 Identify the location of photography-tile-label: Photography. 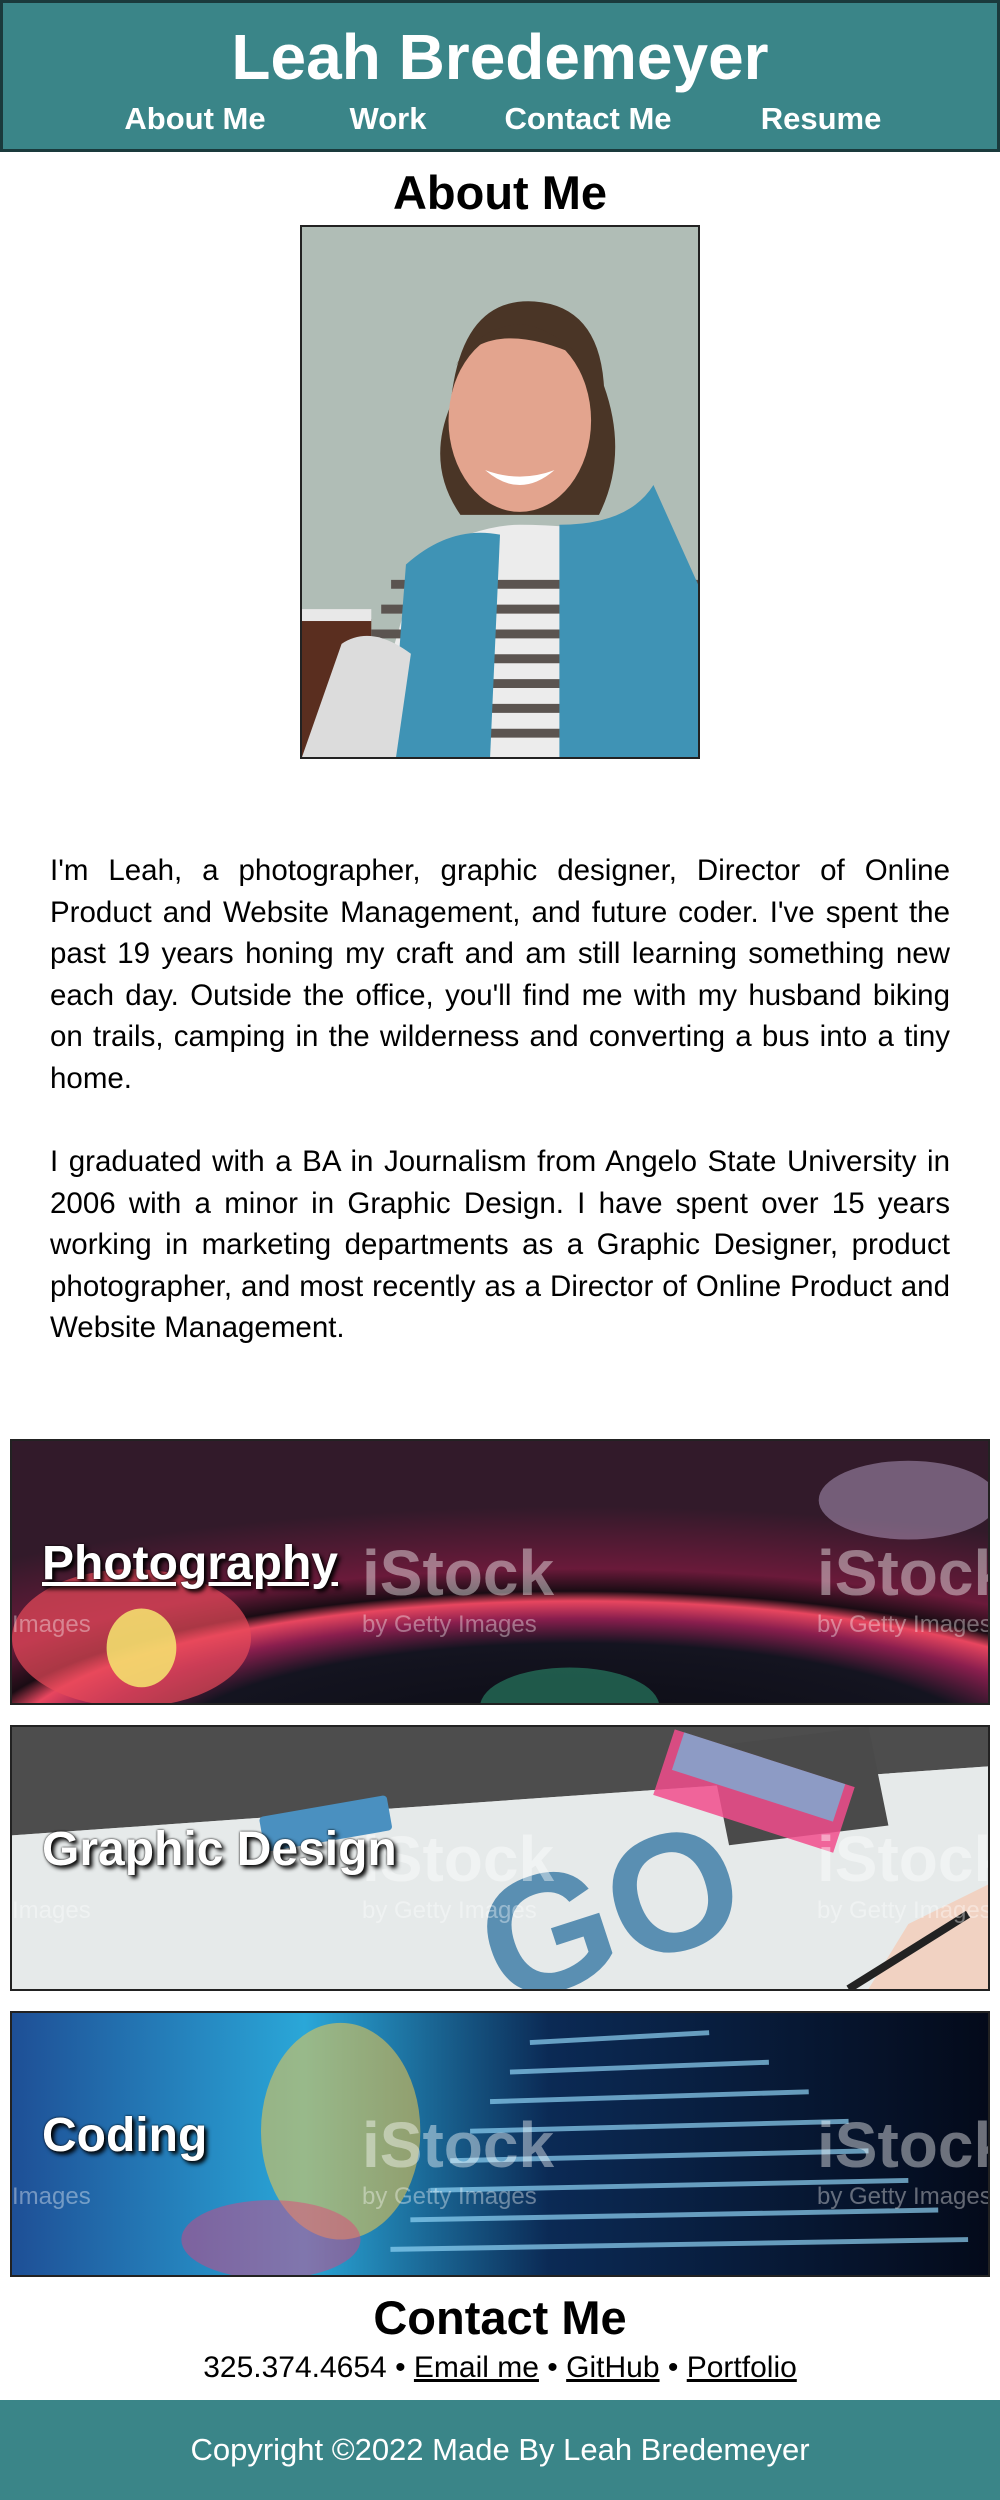
(190, 1563).